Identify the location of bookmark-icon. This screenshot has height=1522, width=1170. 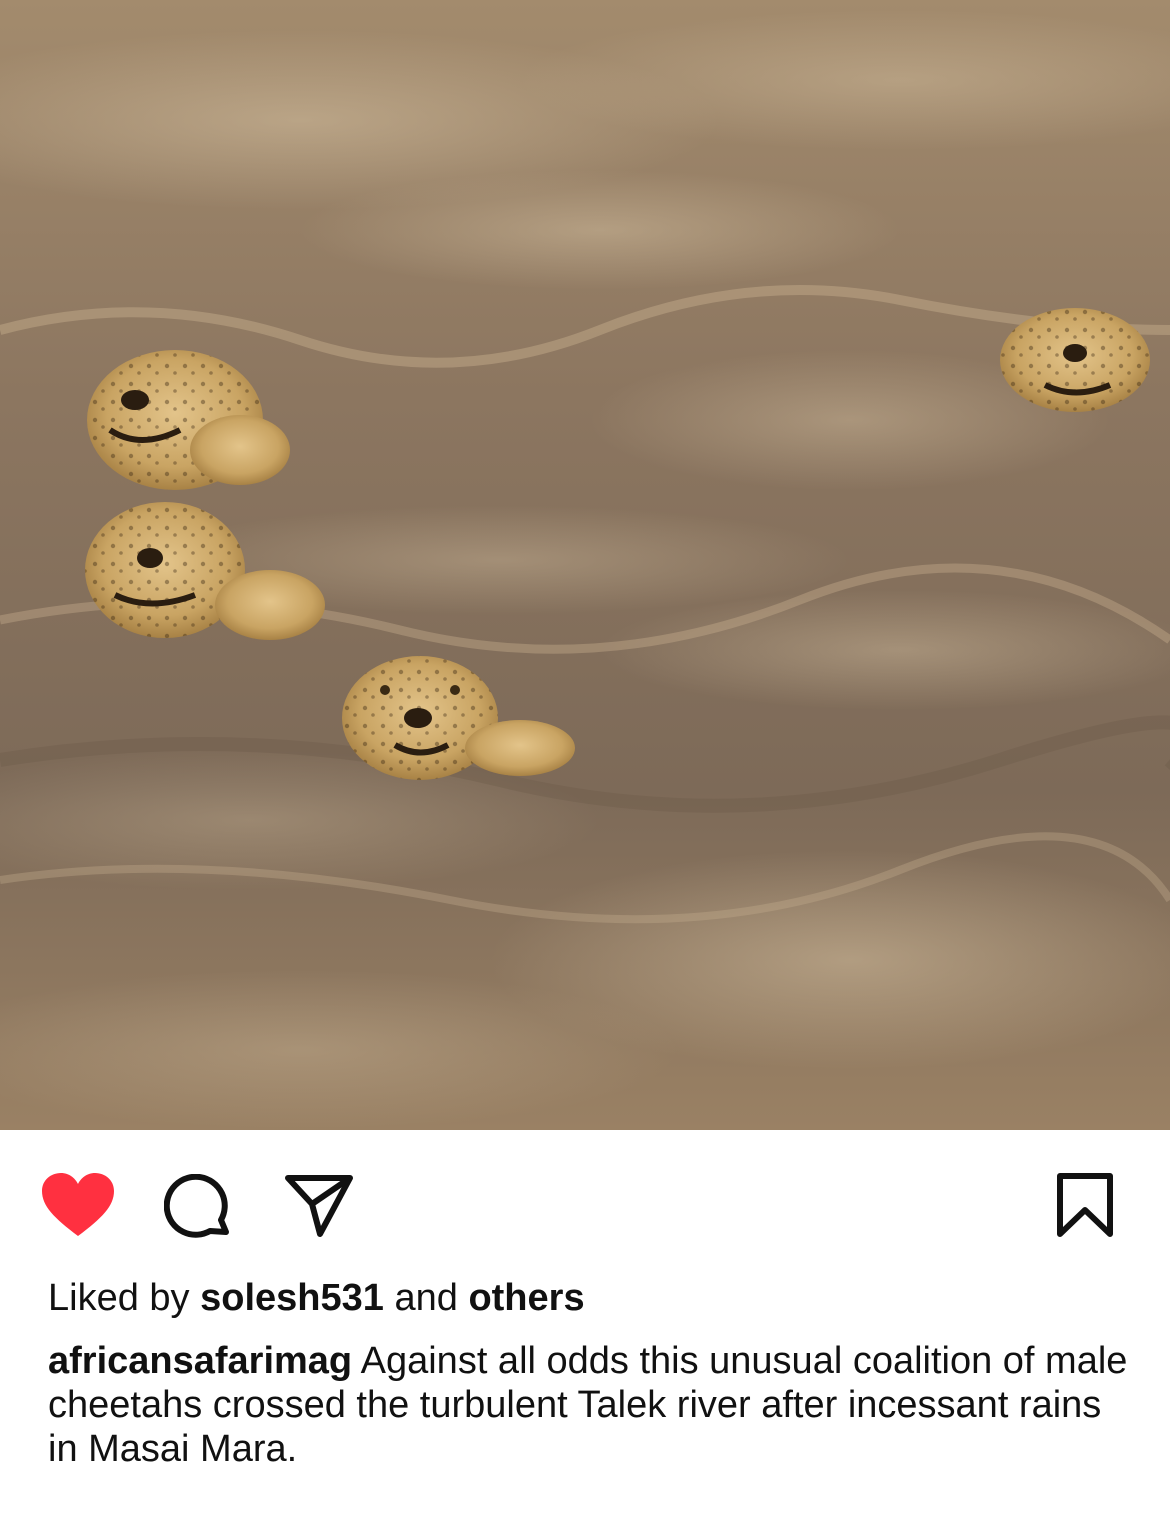
(1085, 1205).